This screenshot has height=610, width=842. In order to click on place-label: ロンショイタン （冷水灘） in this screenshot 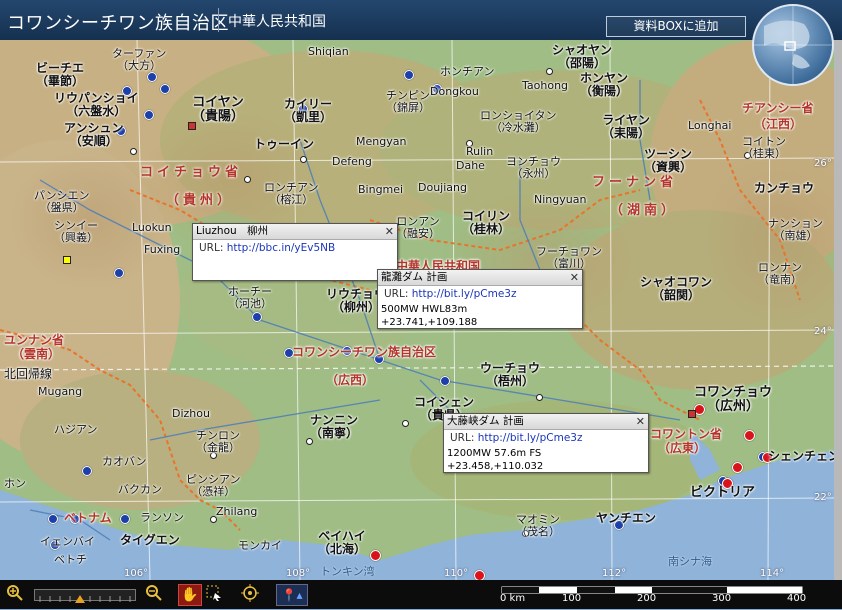, I will do `click(518, 121)`.